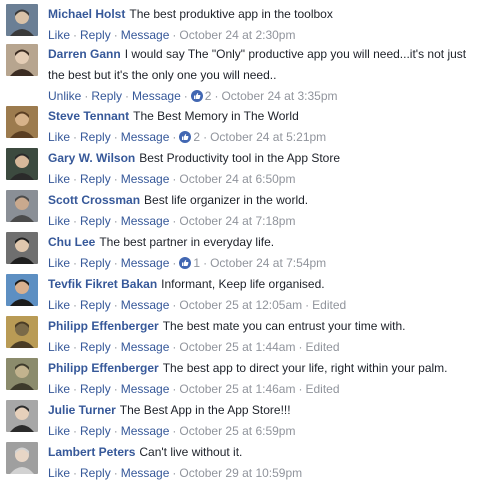  I want to click on comment-timestamp: October 24 at 5:21pm, so click(268, 137).